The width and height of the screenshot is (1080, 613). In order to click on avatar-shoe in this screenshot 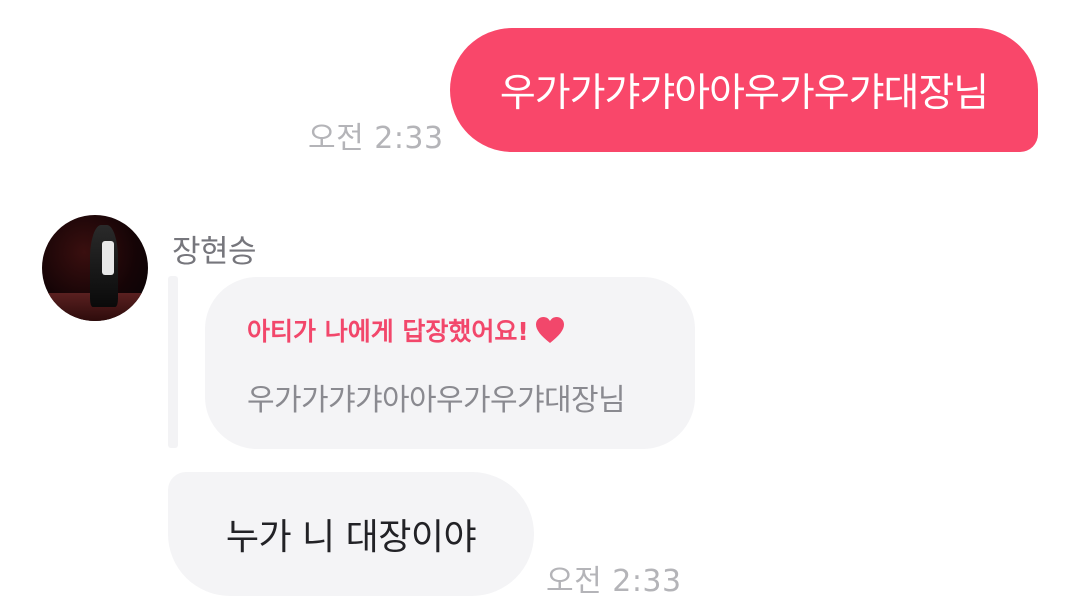, I will do `click(141, 311)`.